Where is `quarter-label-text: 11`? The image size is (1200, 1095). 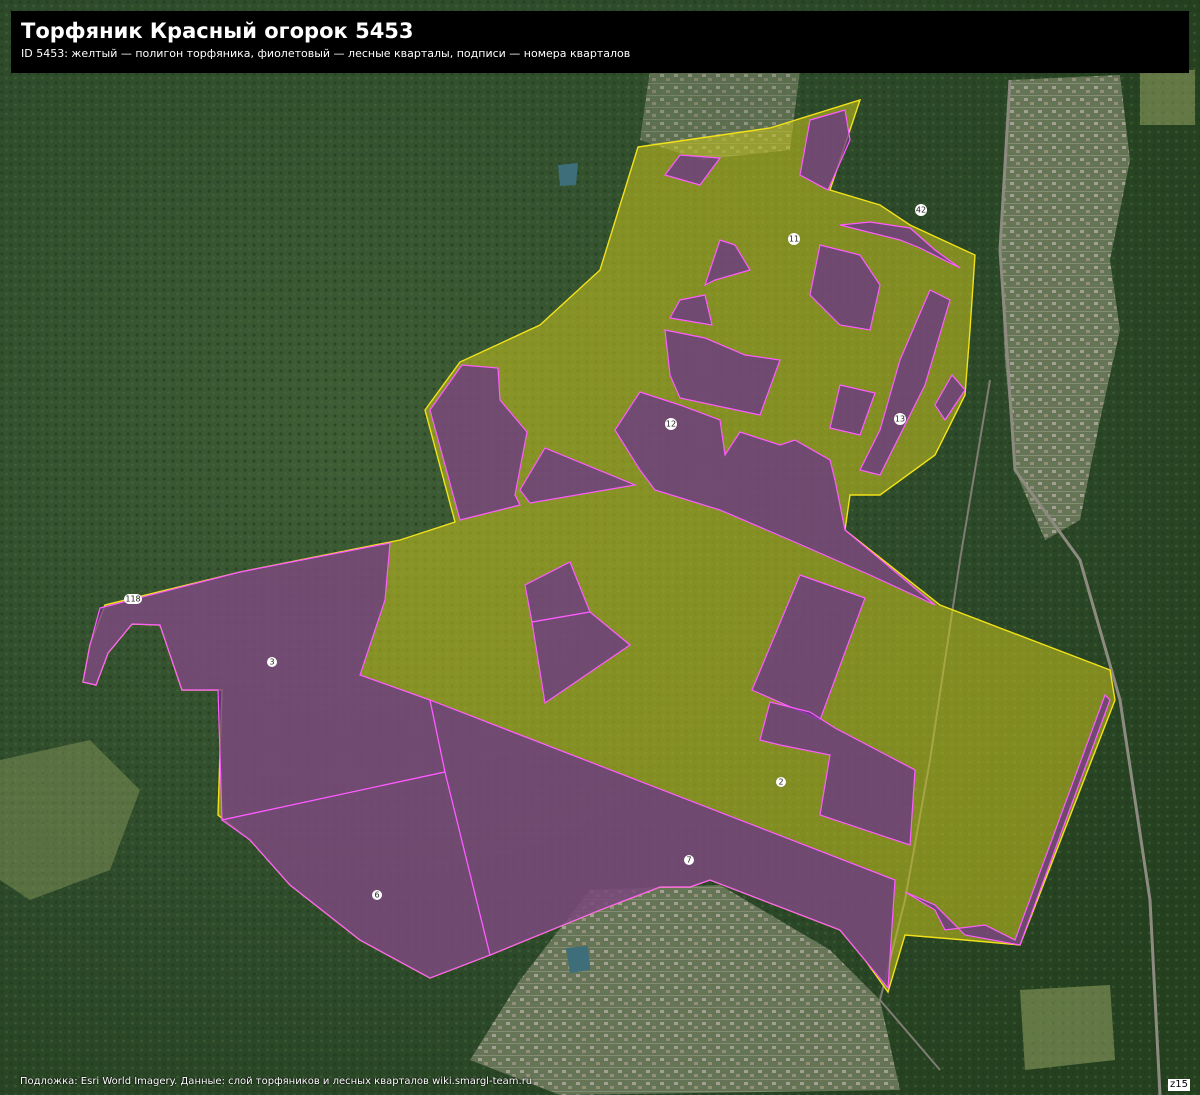
quarter-label-text: 11 is located at coordinates (794, 239).